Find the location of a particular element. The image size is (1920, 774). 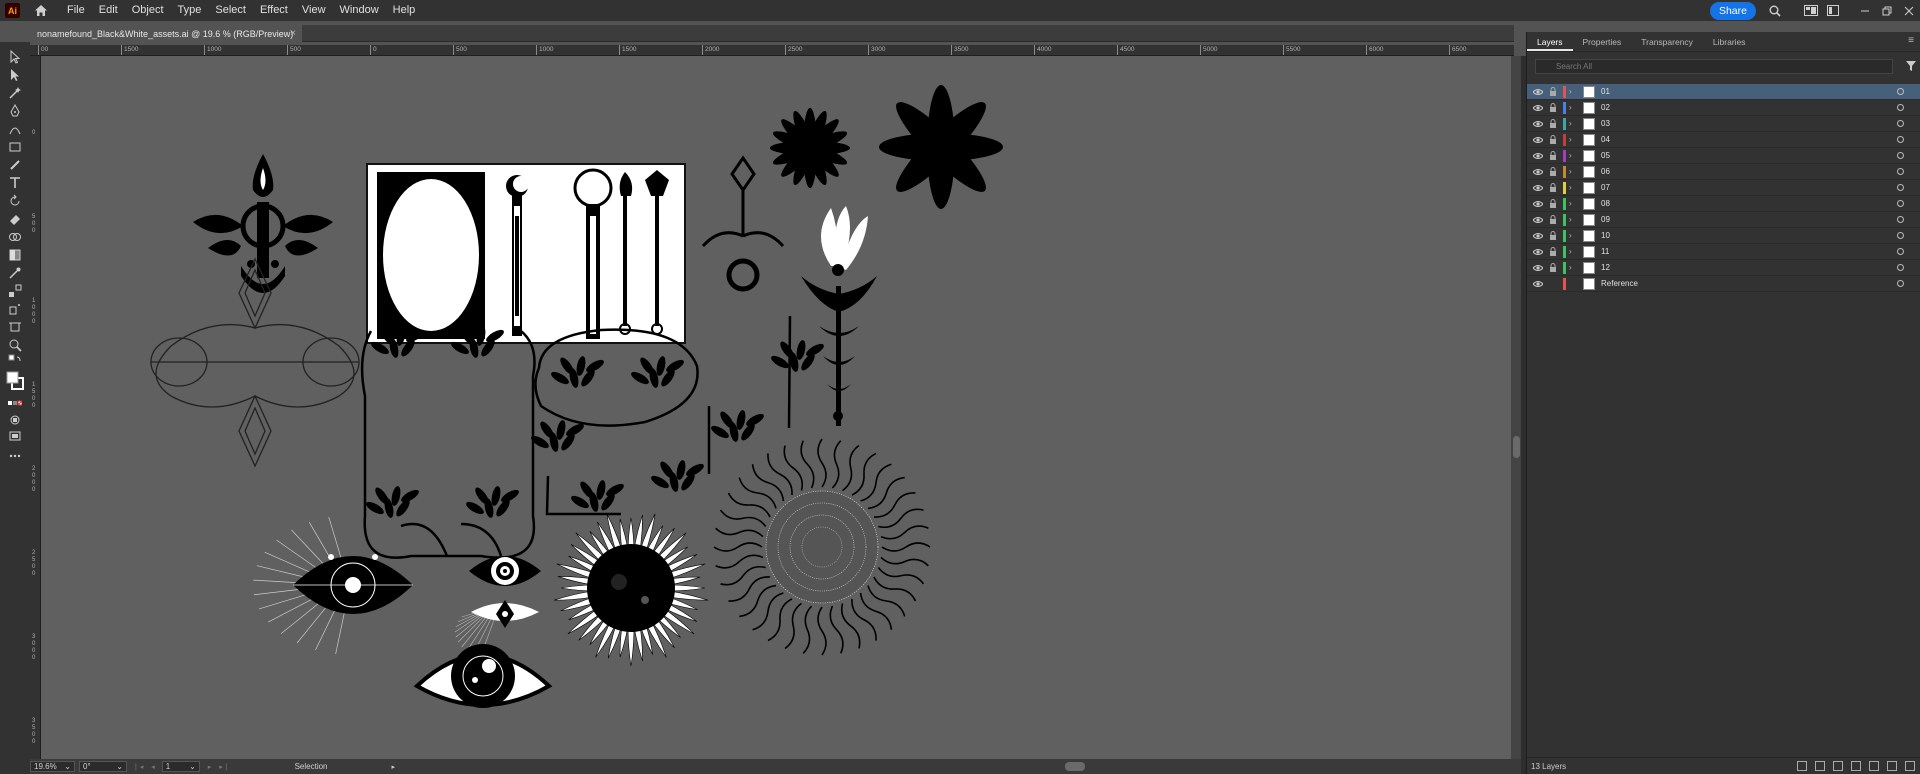

rotate-tool-icon is located at coordinates (15, 201).